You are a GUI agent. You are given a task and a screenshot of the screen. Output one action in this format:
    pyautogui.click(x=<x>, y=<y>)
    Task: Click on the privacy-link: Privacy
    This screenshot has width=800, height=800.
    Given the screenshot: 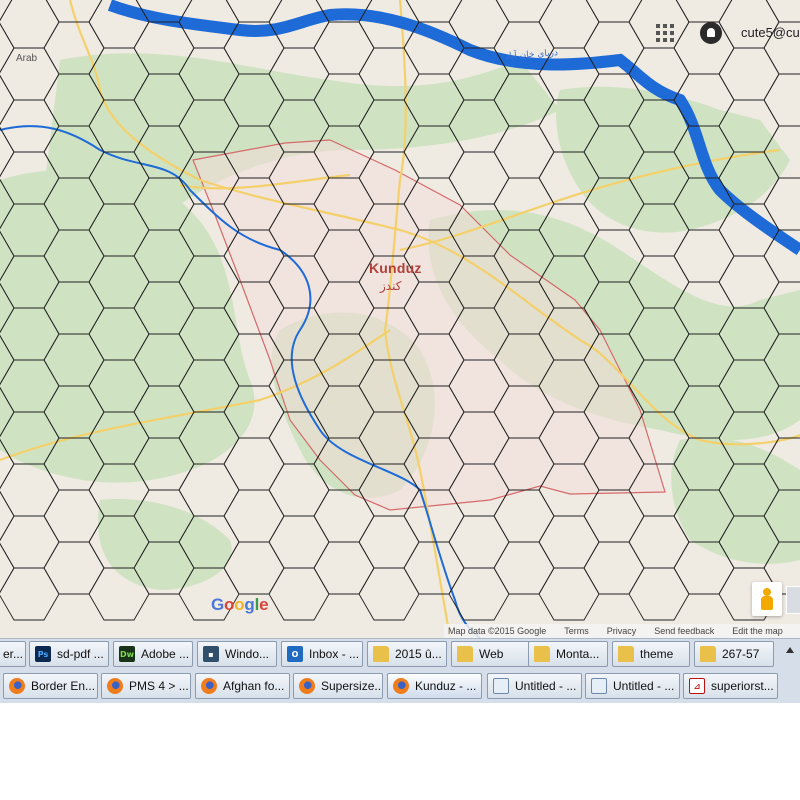 What is the action you would take?
    pyautogui.click(x=622, y=631)
    